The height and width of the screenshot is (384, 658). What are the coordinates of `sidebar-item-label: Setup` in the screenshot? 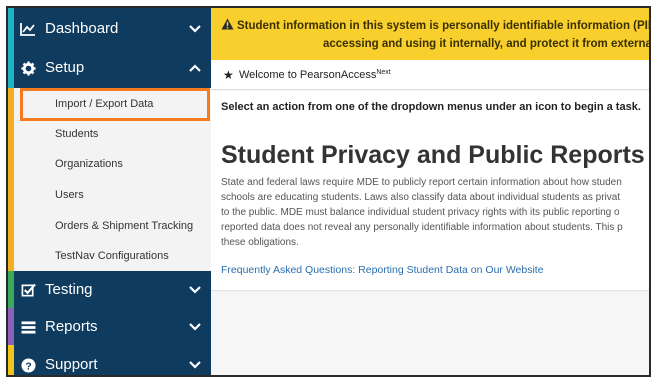 It's located at (65, 67).